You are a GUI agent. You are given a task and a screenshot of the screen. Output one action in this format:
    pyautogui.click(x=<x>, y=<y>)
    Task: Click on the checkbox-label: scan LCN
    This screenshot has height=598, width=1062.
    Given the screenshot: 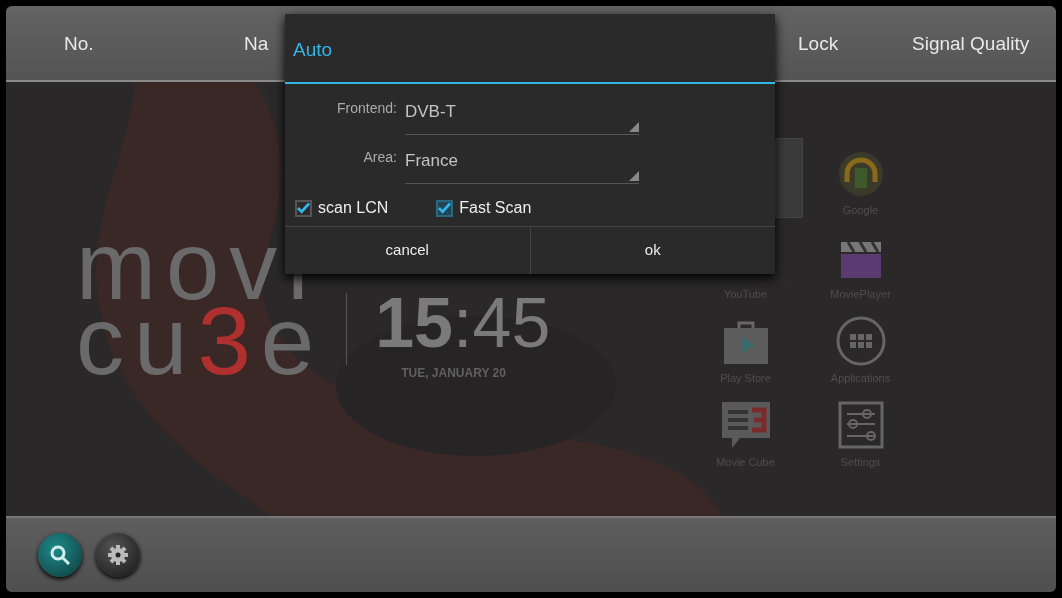 What is the action you would take?
    pyautogui.click(x=353, y=208)
    